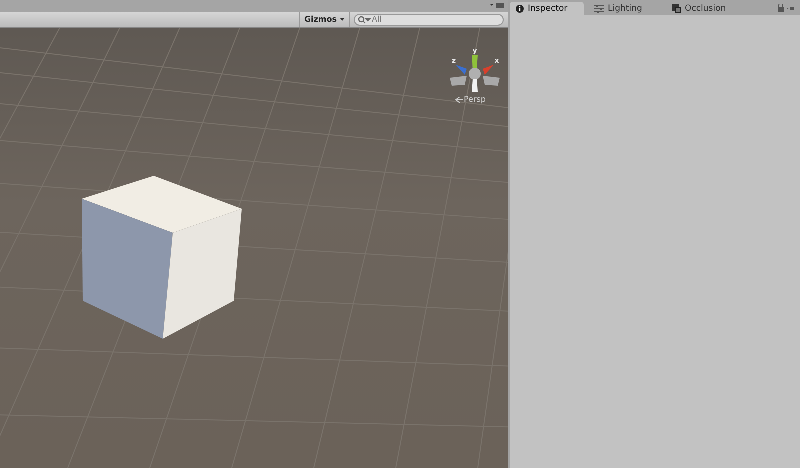  What do you see at coordinates (786, 8) in the screenshot?
I see `lock-icon` at bounding box center [786, 8].